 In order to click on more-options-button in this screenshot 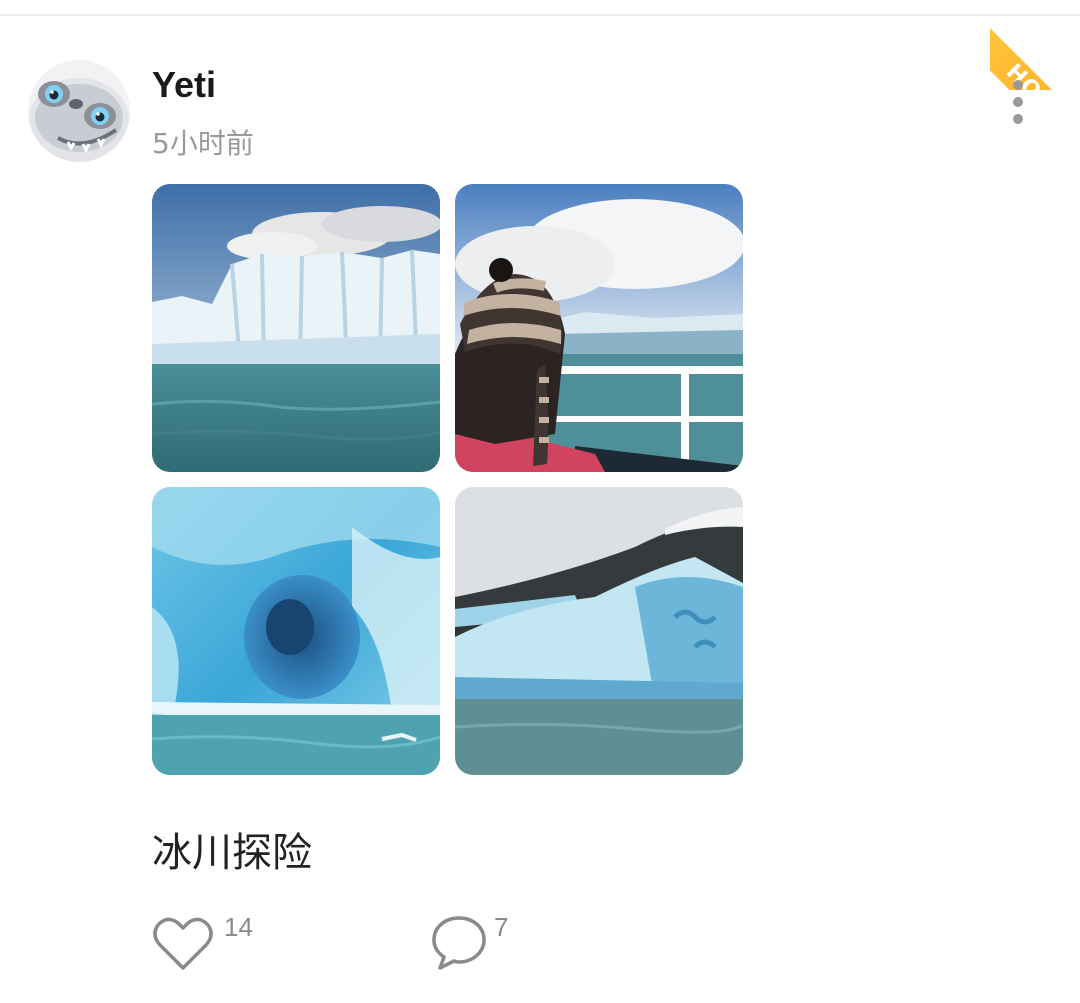, I will do `click(1018, 102)`.